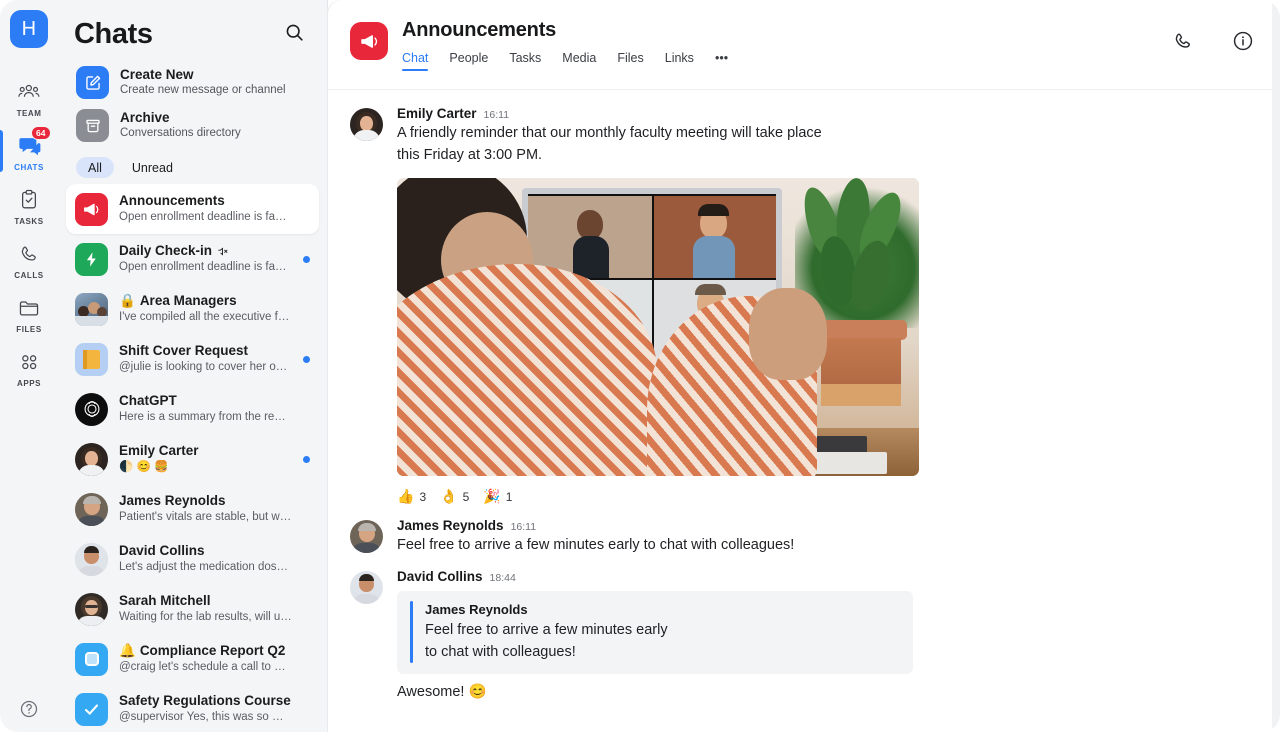  Describe the element at coordinates (630, 61) in the screenshot. I see `tab-files: Files` at that location.